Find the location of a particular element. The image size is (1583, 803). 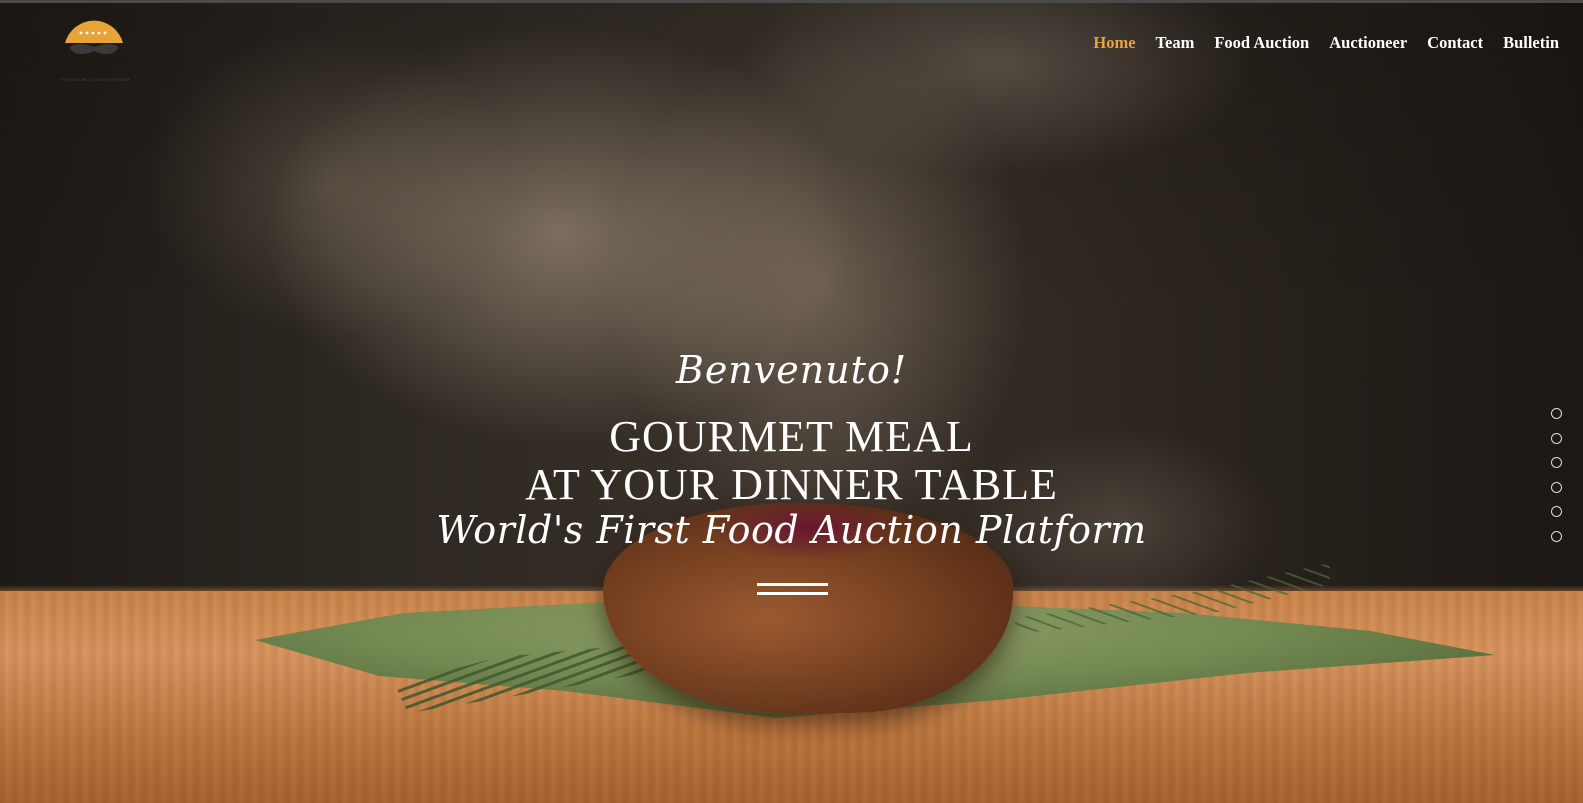

hero-headline: GOURMET MEAL AT YOUR DINNER TABLE is located at coordinates (791, 461).